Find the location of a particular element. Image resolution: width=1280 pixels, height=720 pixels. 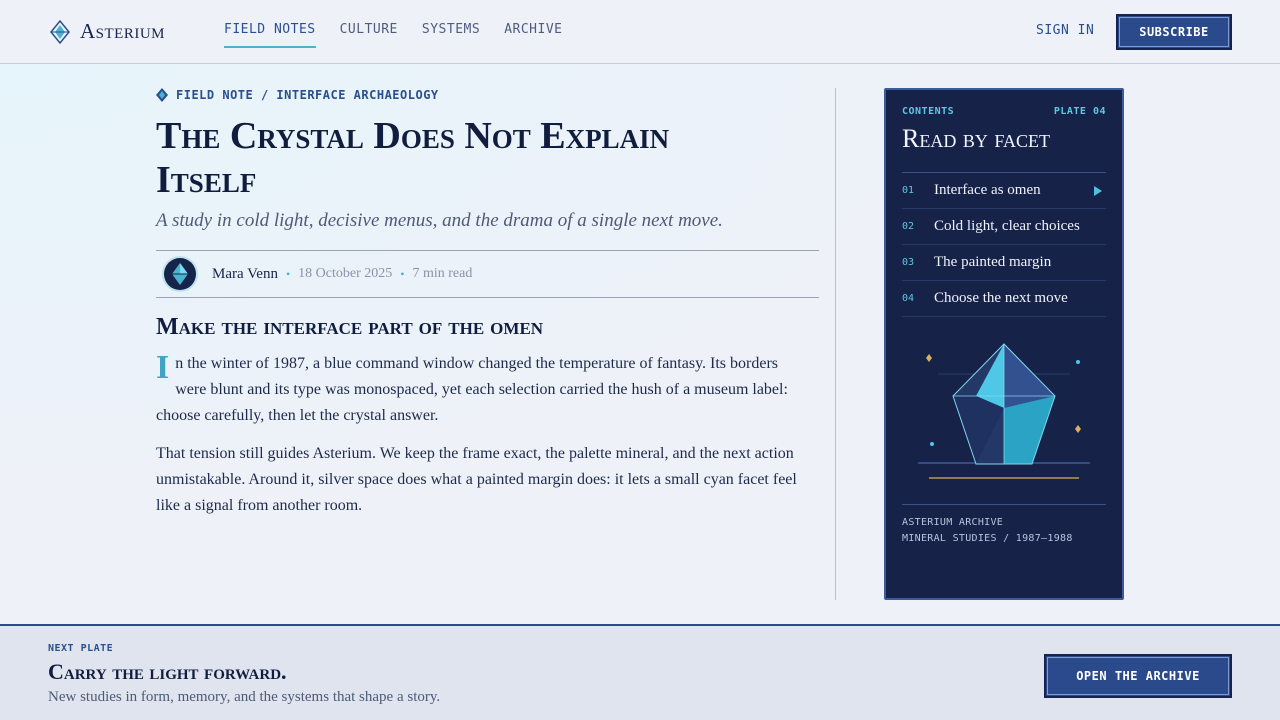

drop-cap: I is located at coordinates (163, 367).